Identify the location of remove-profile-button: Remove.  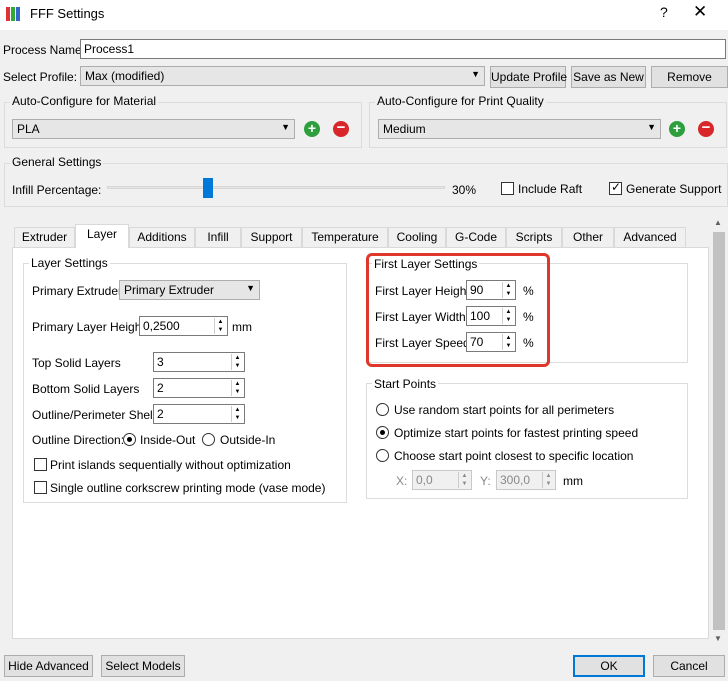
(689, 77).